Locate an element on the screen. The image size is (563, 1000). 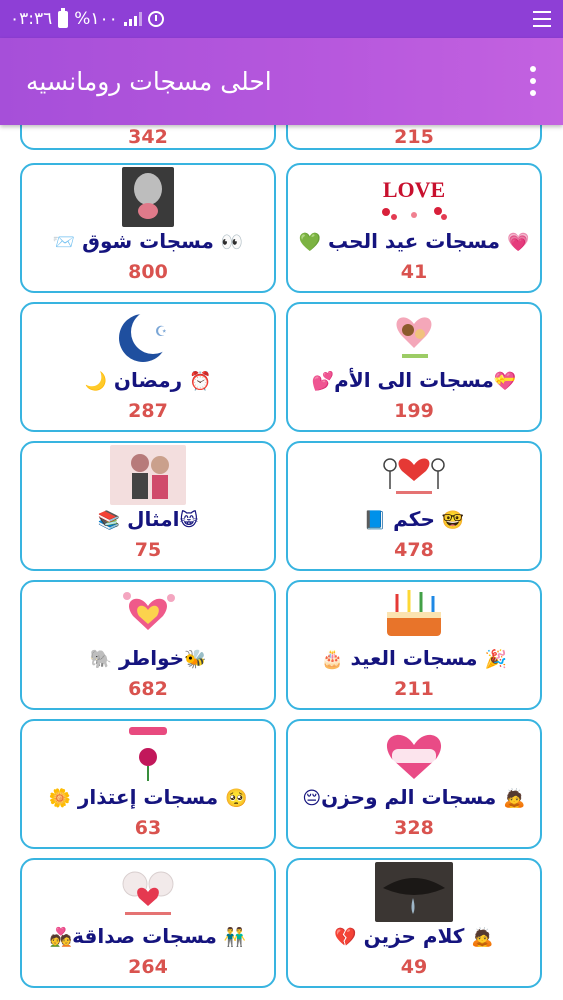
category-title: ⏰ رمضان 🌙 is located at coordinates (148, 380).